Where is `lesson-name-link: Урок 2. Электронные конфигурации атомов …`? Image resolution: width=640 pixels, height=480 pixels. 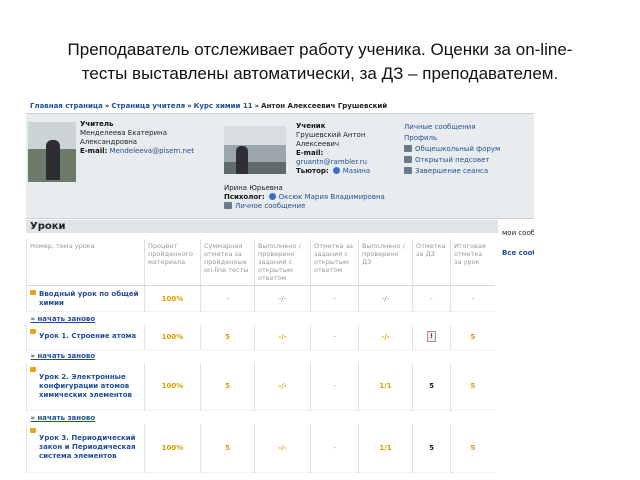
lesson-name-link: Урок 2. Электронные конфигурации атомов … is located at coordinates (85, 386).